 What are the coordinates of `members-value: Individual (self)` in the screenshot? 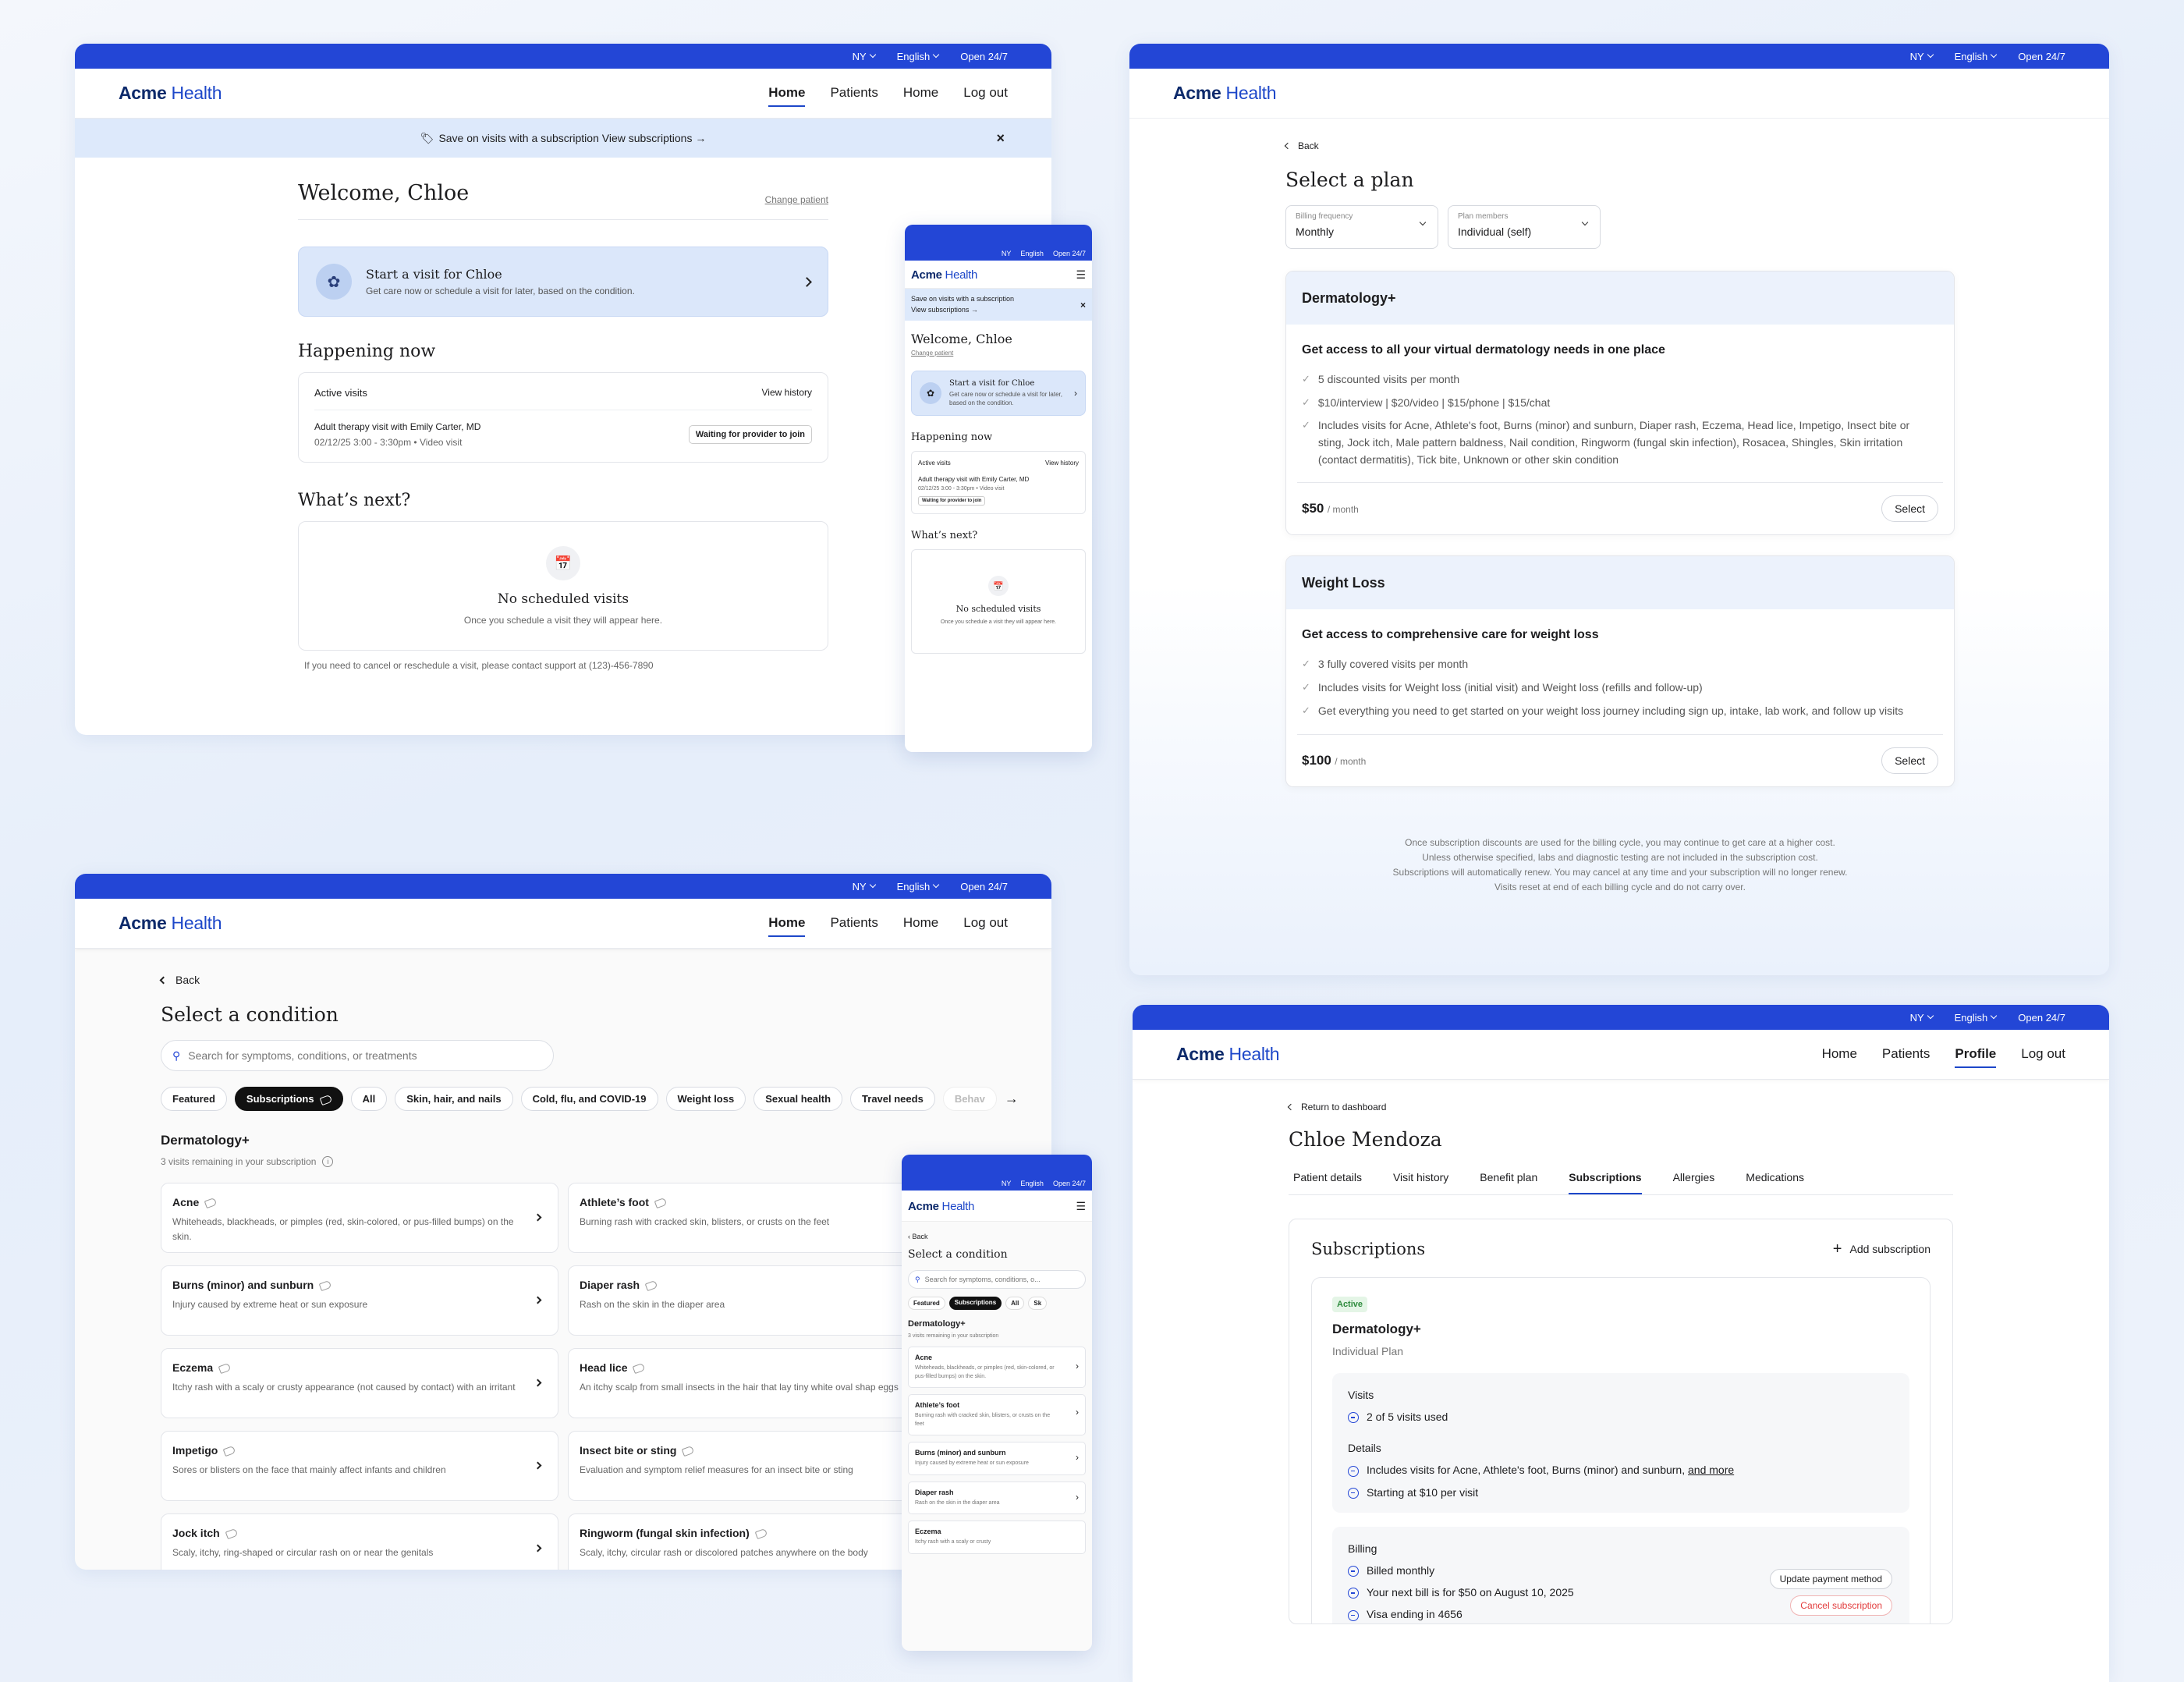 It's located at (1495, 232).